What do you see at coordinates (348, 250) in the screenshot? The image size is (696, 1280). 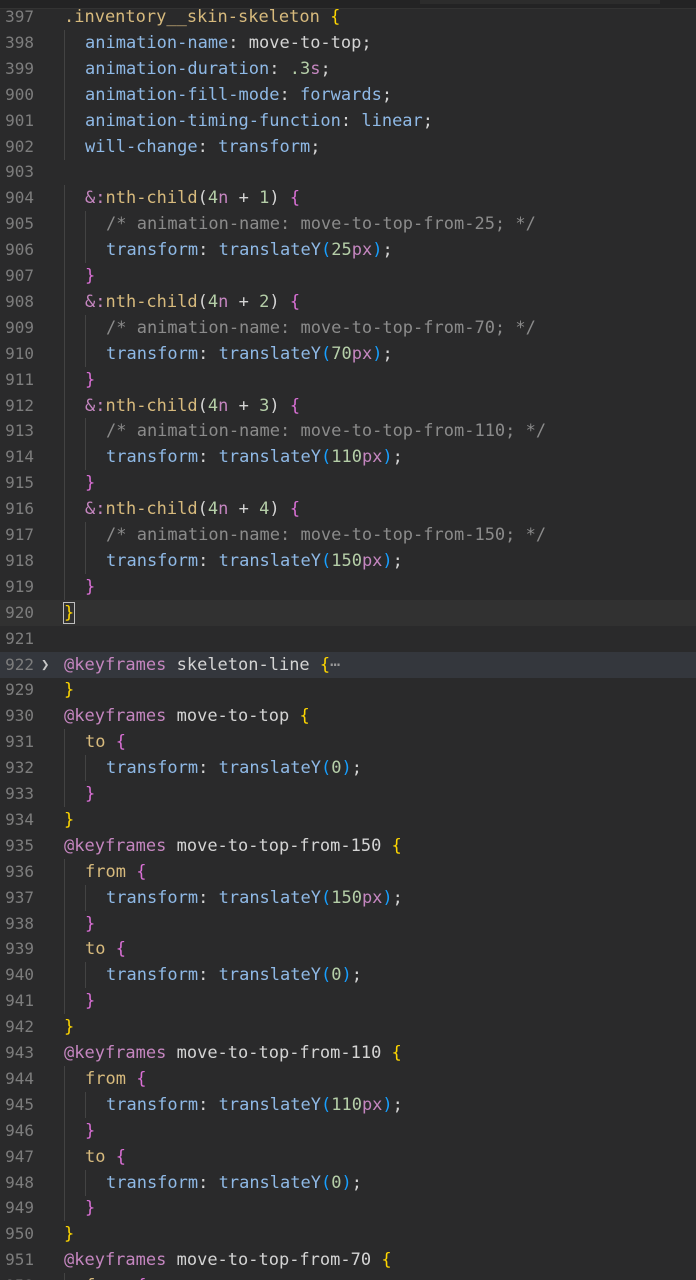 I see `code-line: 906 transform: translateY(25px);` at bounding box center [348, 250].